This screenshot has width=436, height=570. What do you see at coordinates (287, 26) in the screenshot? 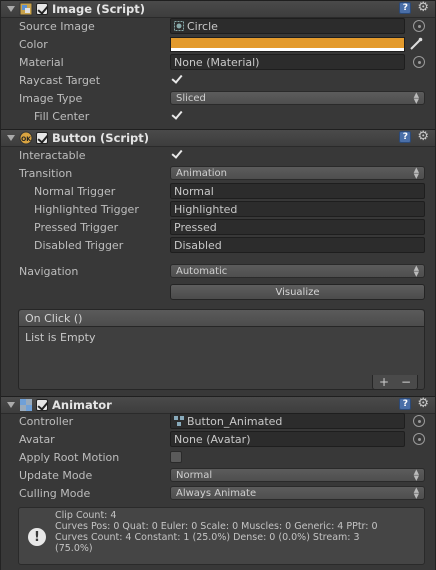
I see `source-image-field: Circle` at bounding box center [287, 26].